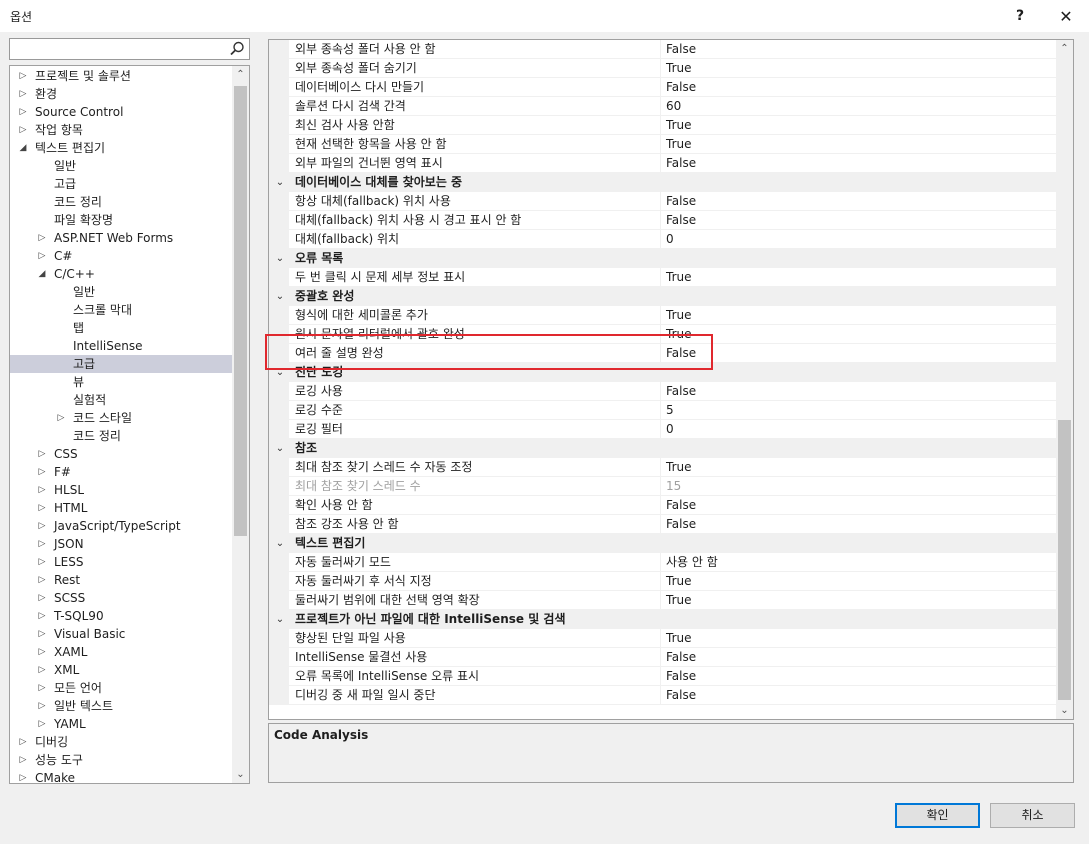  What do you see at coordinates (121, 220) in the screenshot?
I see `tree-item: 파일 확장명` at bounding box center [121, 220].